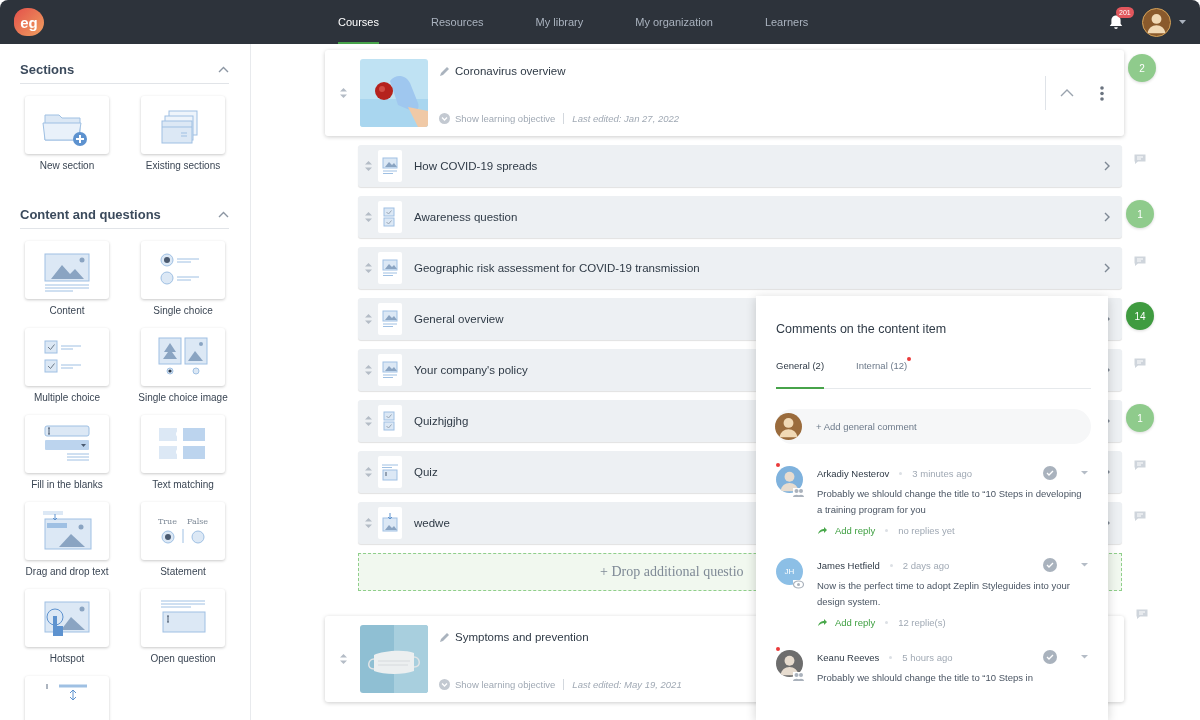 This screenshot has height=720, width=1200. Describe the element at coordinates (926, 565) in the screenshot. I see `comment-time: 2 days ago` at that location.